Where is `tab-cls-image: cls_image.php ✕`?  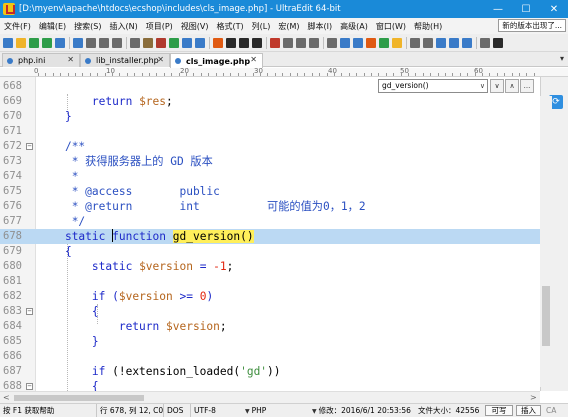
tab-cls-image: cls_image.php ✕ is located at coordinates (216, 60).